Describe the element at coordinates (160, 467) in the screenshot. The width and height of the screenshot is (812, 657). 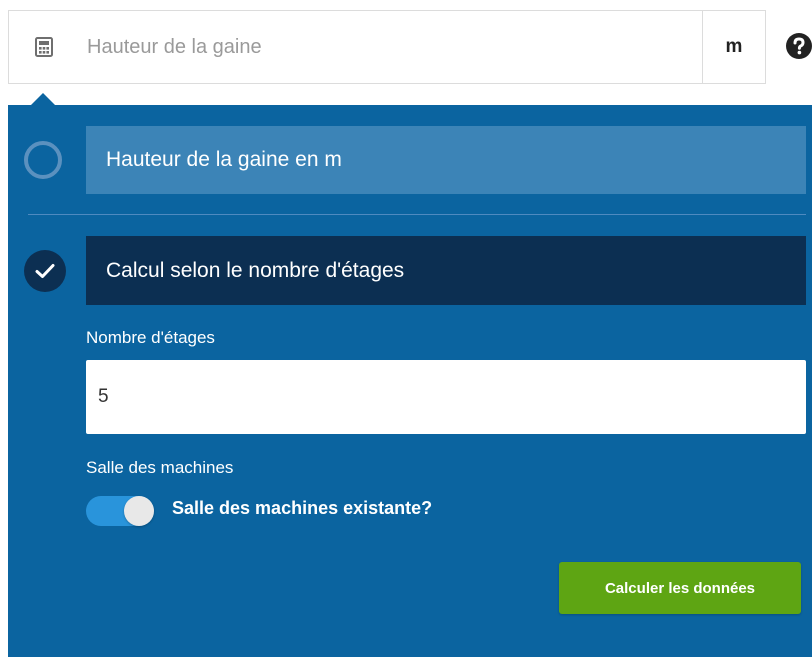
I see `machine-room-label: Salle des machines` at that location.